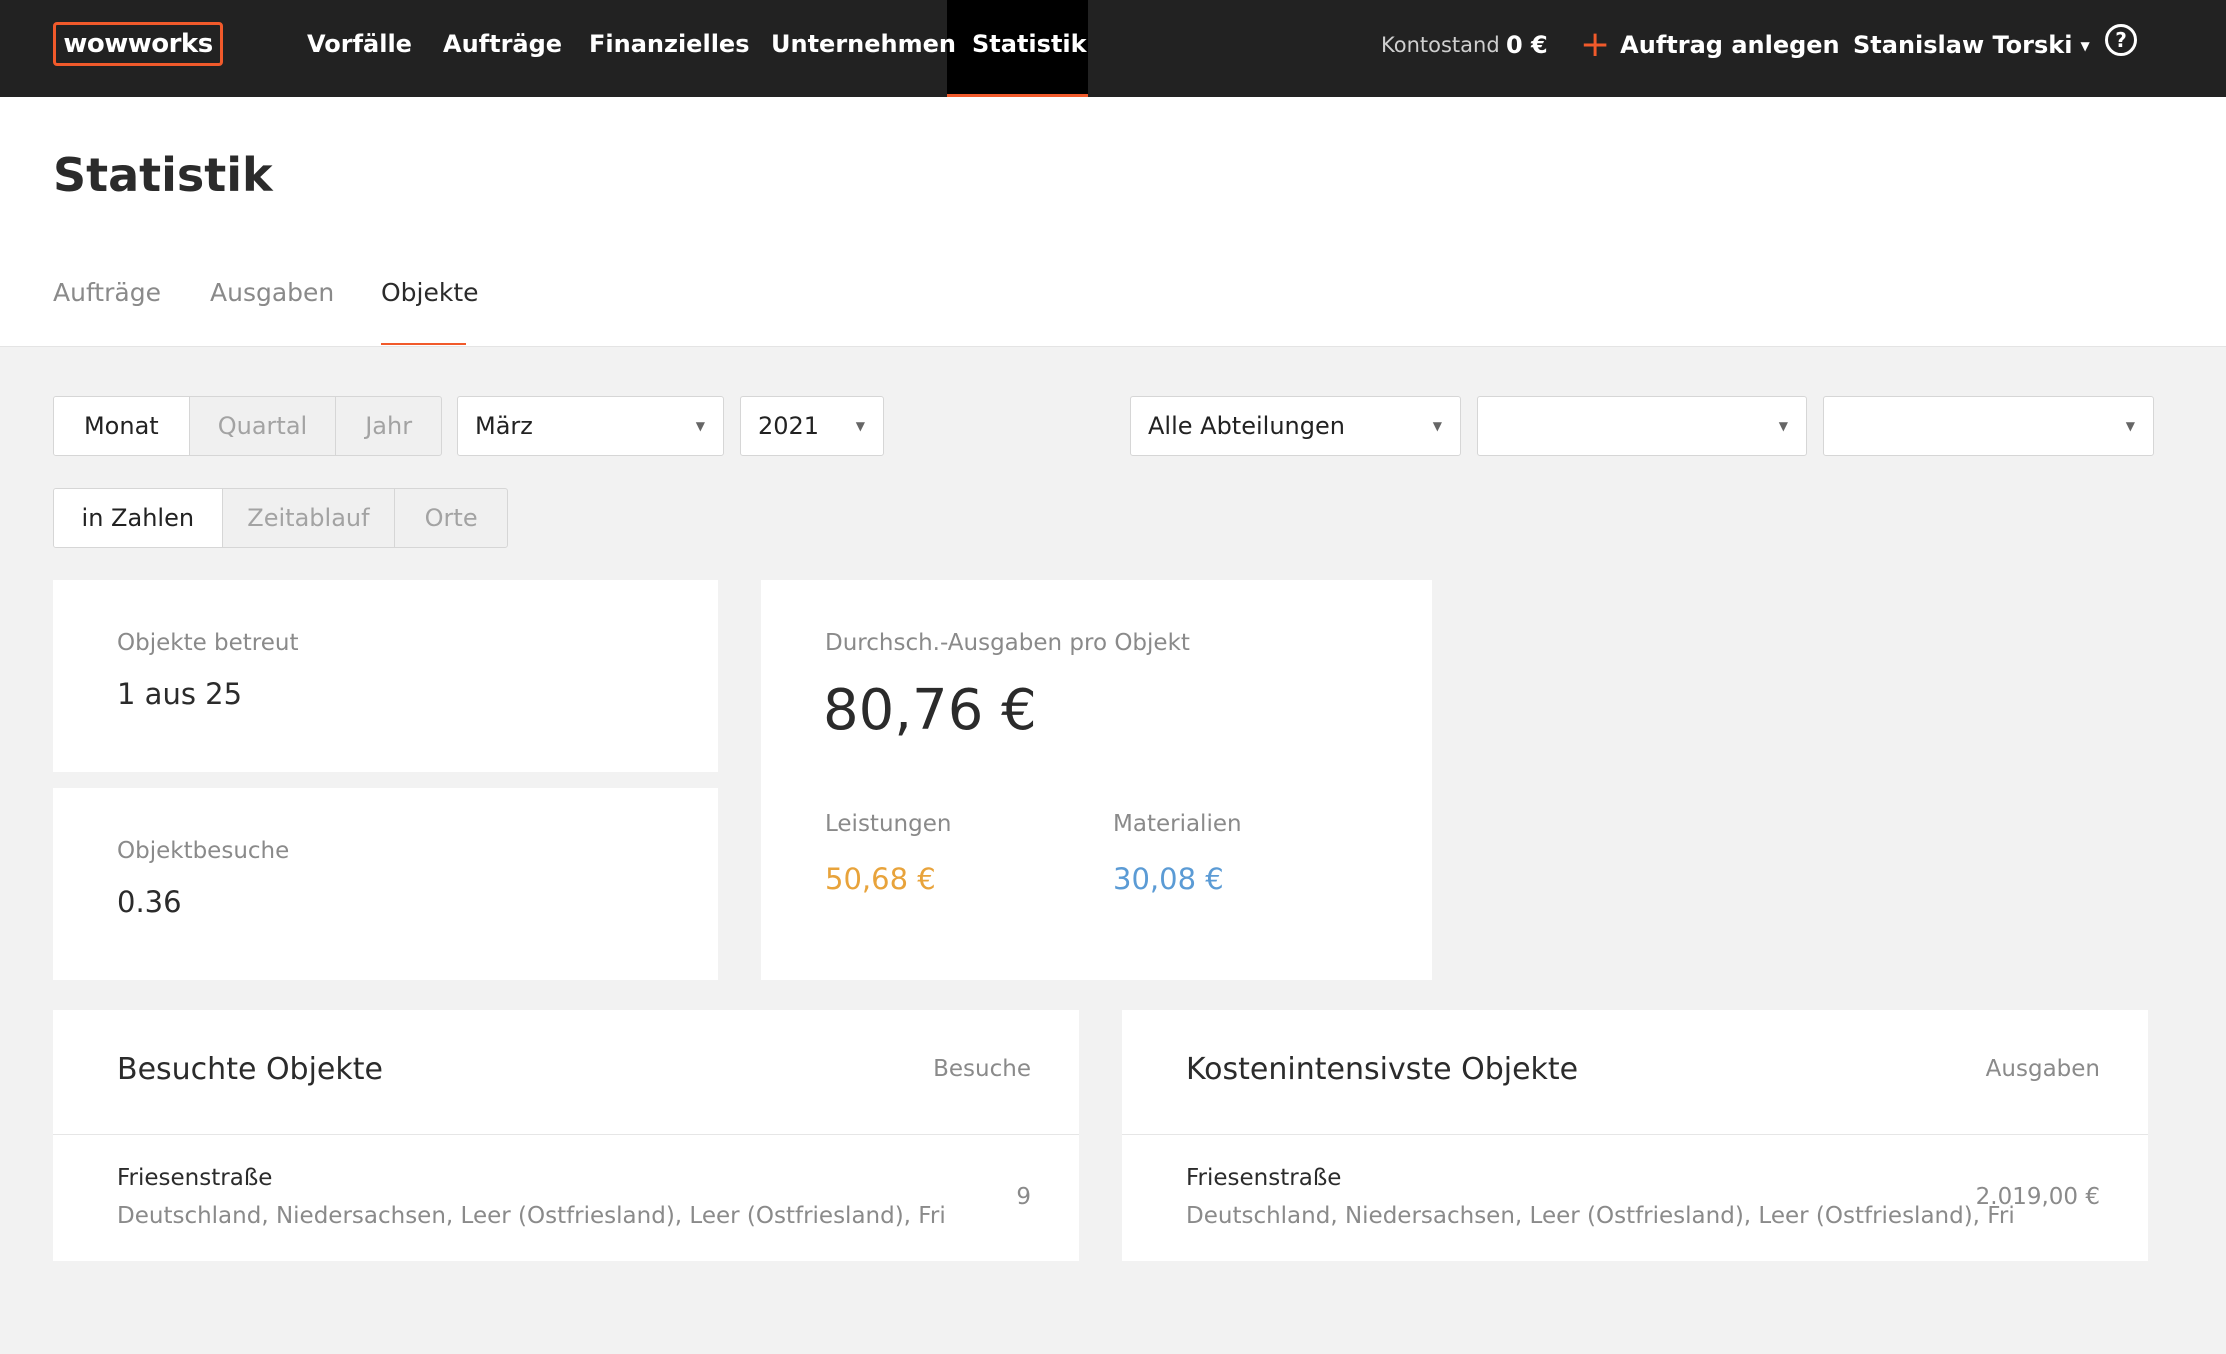 This screenshot has height=1354, width=2226. What do you see at coordinates (1595, 44) in the screenshot?
I see `plus-icon: +` at bounding box center [1595, 44].